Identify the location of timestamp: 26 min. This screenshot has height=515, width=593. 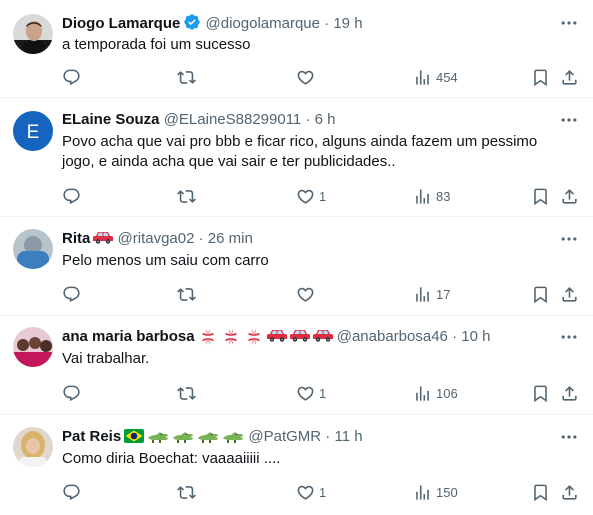
(230, 238).